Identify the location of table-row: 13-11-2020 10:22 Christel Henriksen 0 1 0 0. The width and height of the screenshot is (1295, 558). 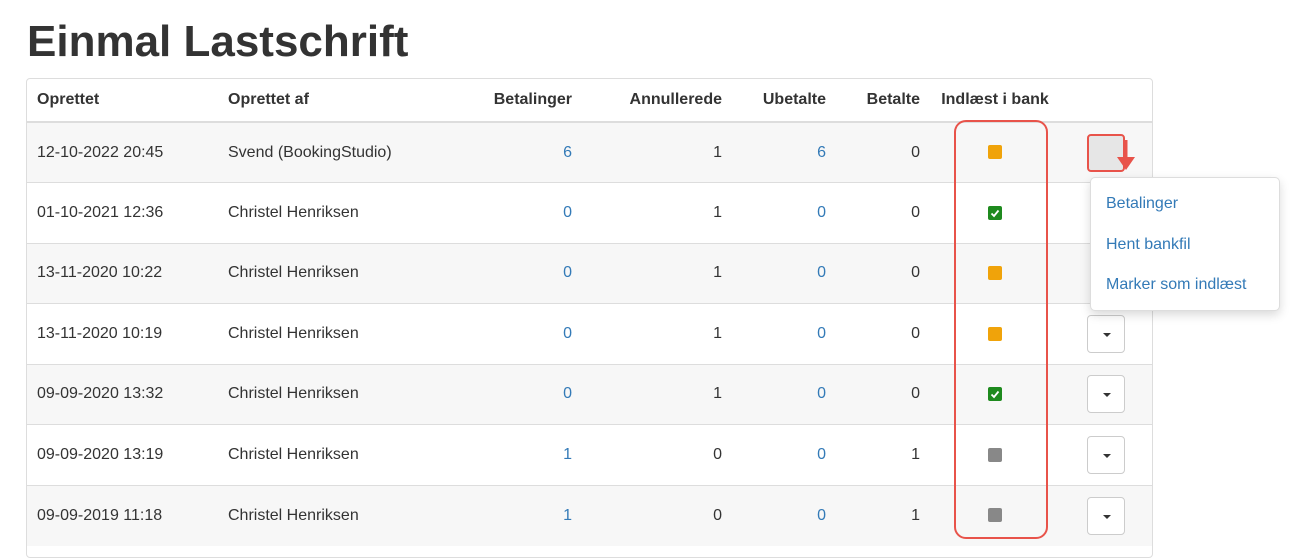
(589, 273).